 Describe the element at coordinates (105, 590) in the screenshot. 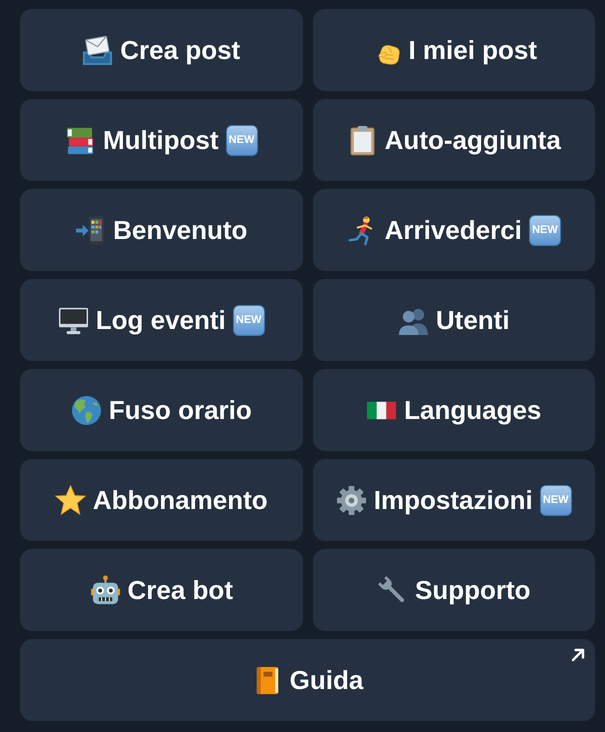

I see `robot-icon` at that location.